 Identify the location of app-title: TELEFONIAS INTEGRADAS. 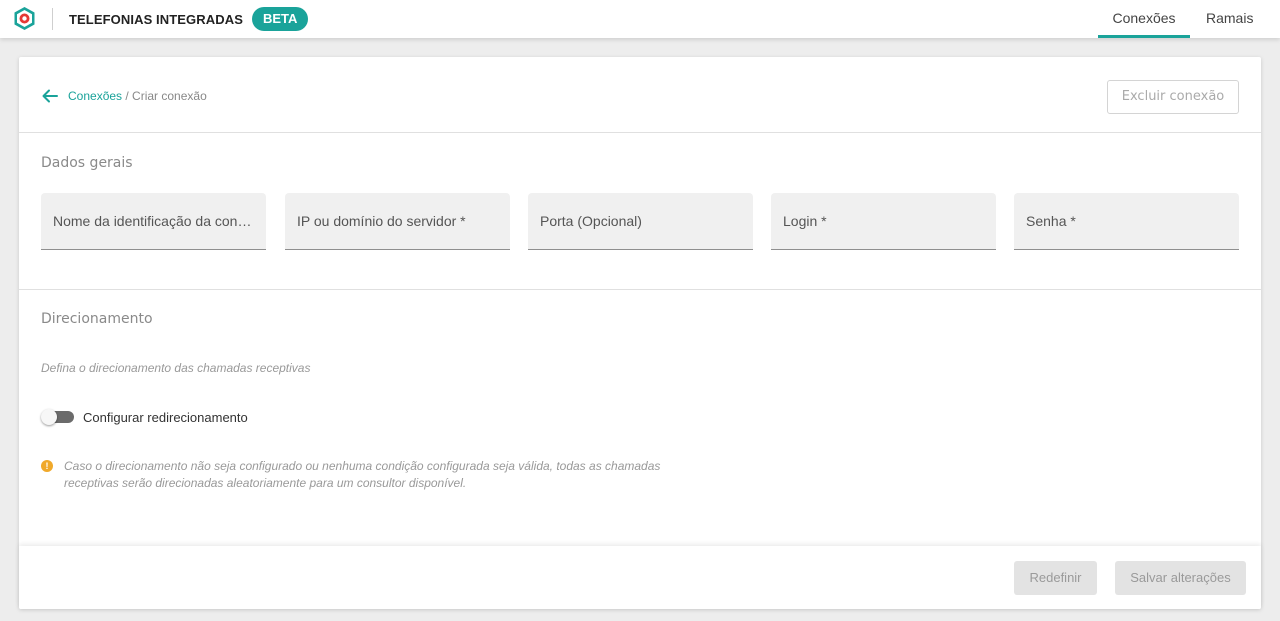
(156, 19).